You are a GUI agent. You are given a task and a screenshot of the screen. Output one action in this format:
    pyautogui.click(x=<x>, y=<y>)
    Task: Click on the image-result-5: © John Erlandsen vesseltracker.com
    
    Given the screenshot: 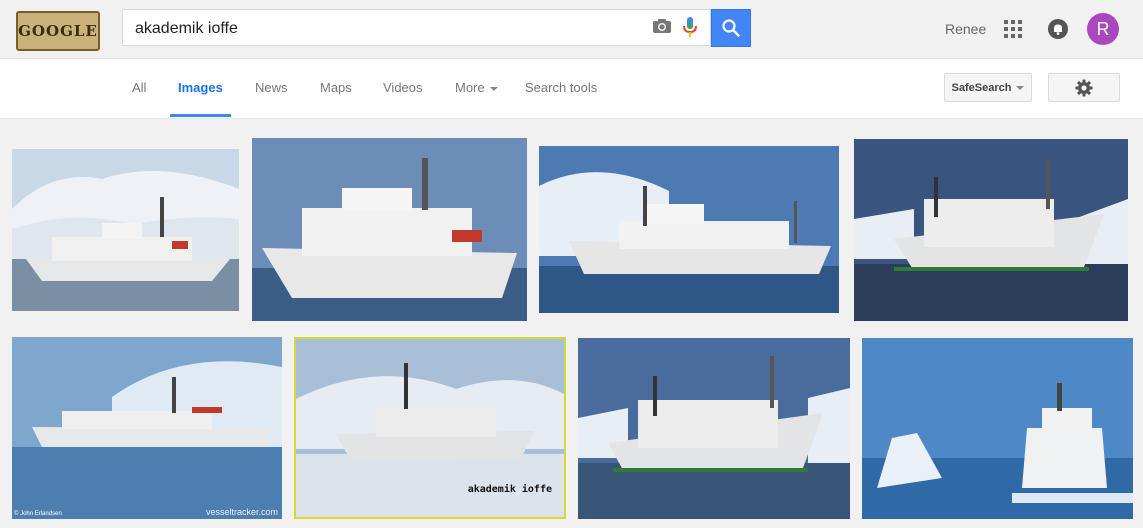 What is the action you would take?
    pyautogui.click(x=147, y=428)
    